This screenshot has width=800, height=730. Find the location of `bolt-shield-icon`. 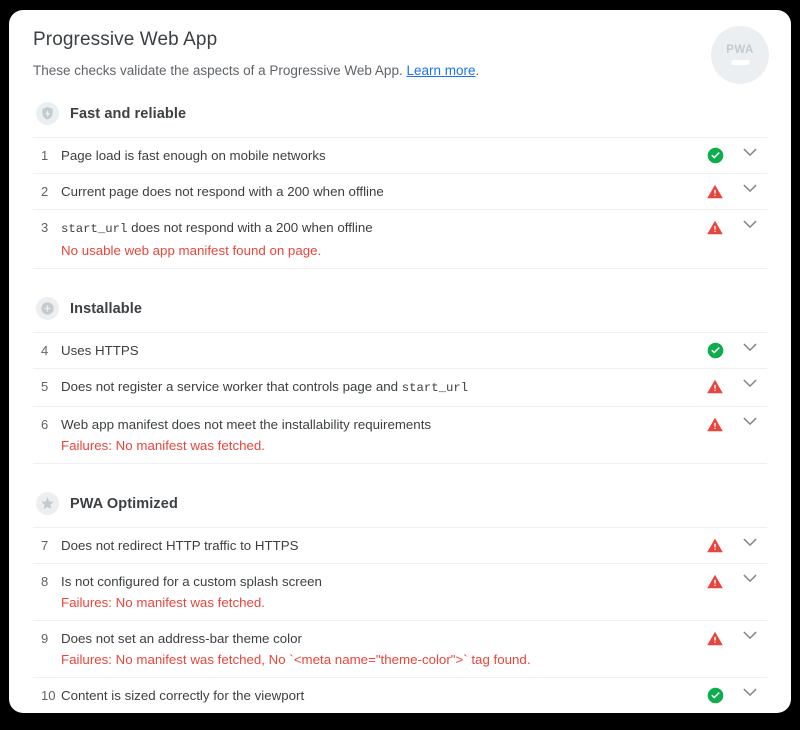

bolt-shield-icon is located at coordinates (47, 113).